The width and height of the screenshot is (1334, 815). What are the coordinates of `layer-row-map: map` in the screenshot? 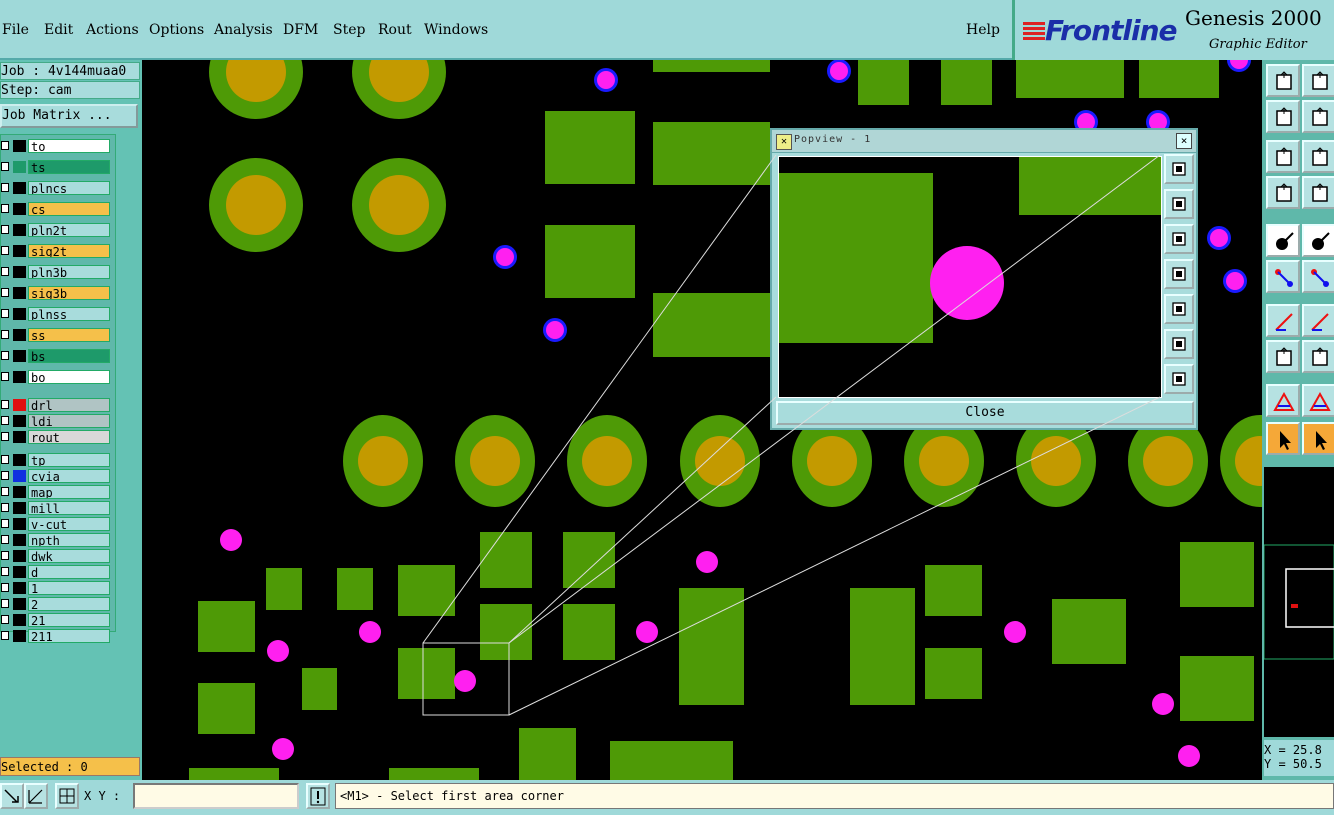 It's located at (57, 492).